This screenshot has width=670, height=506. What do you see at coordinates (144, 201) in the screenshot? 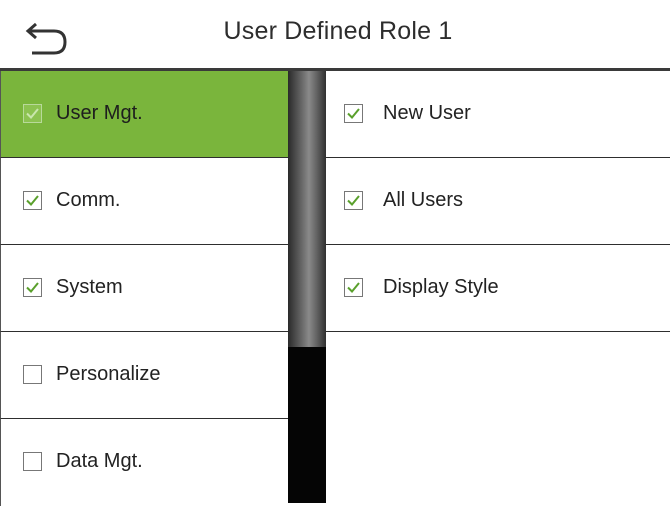
I see `category-item-comm: Comm.` at bounding box center [144, 201].